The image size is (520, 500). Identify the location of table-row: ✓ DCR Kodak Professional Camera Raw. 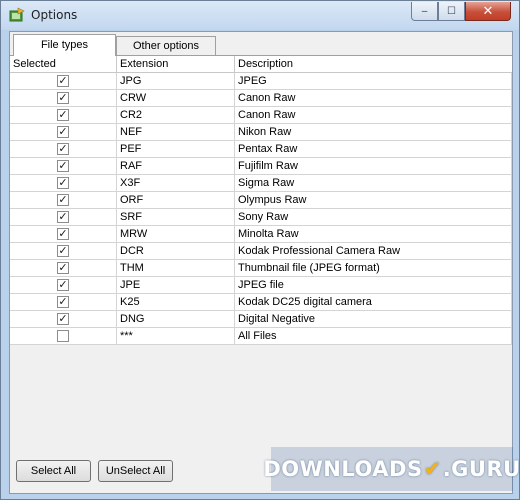
(261, 251).